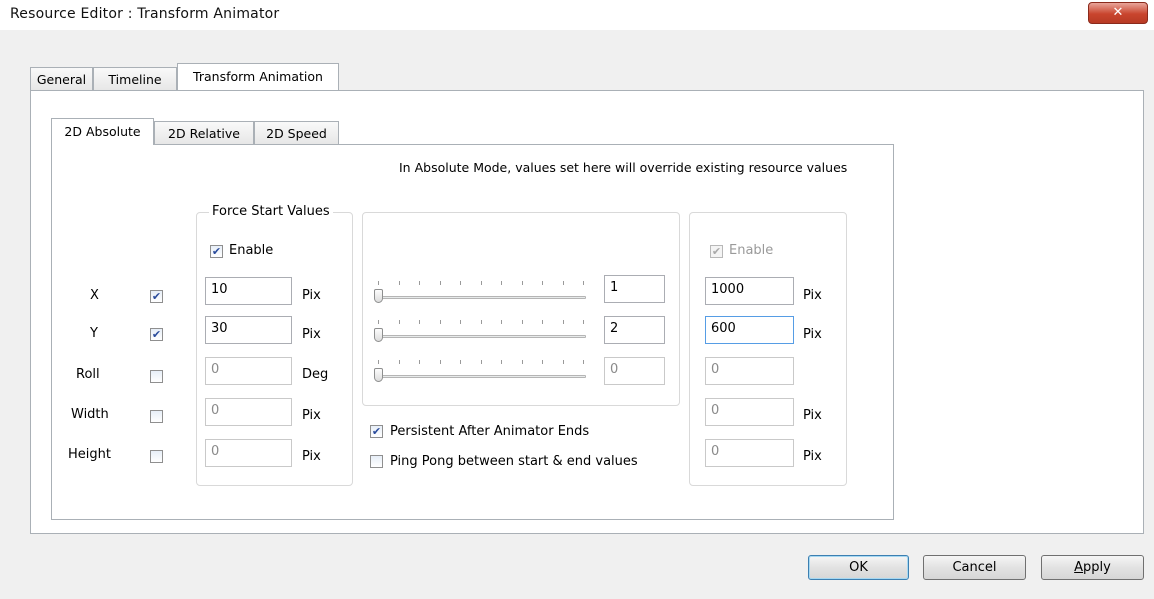  Describe the element at coordinates (376, 461) in the screenshot. I see `pingpong-checkbox` at that location.